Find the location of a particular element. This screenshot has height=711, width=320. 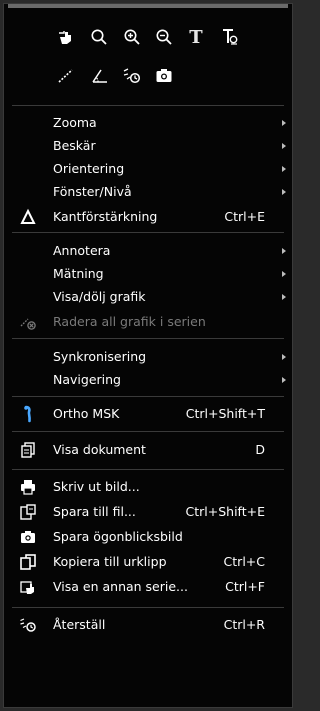

menu-item-orientering: Orientering is located at coordinates (148, 169).